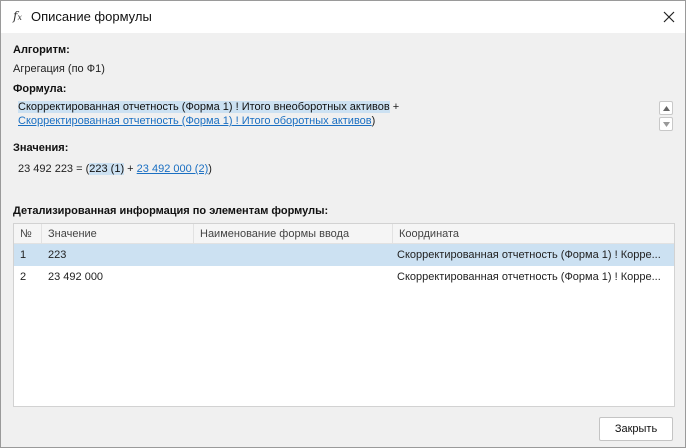 This screenshot has width=686, height=448. What do you see at coordinates (636, 429) in the screenshot?
I see `close-button: Закрыть` at bounding box center [636, 429].